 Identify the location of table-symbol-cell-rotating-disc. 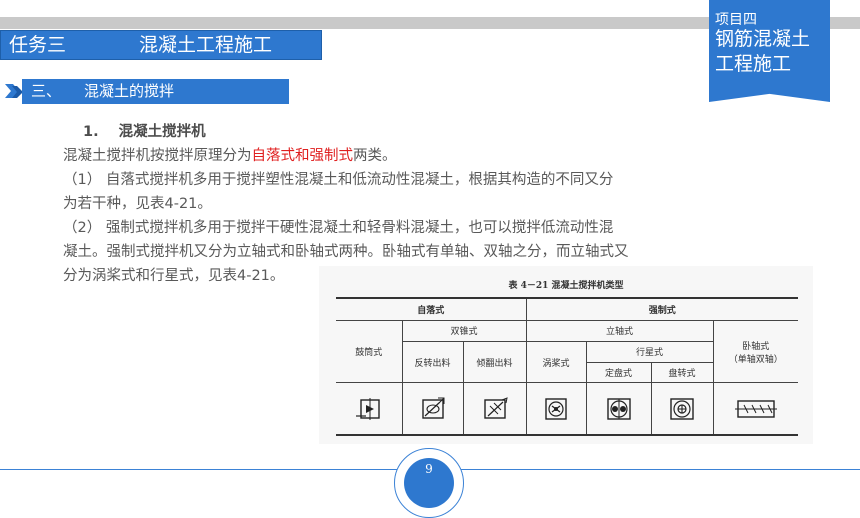
(682, 409).